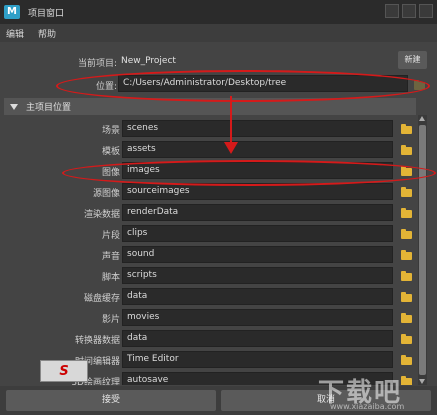  I want to click on list-item: 源图像 sourceimages, so click(210, 191).